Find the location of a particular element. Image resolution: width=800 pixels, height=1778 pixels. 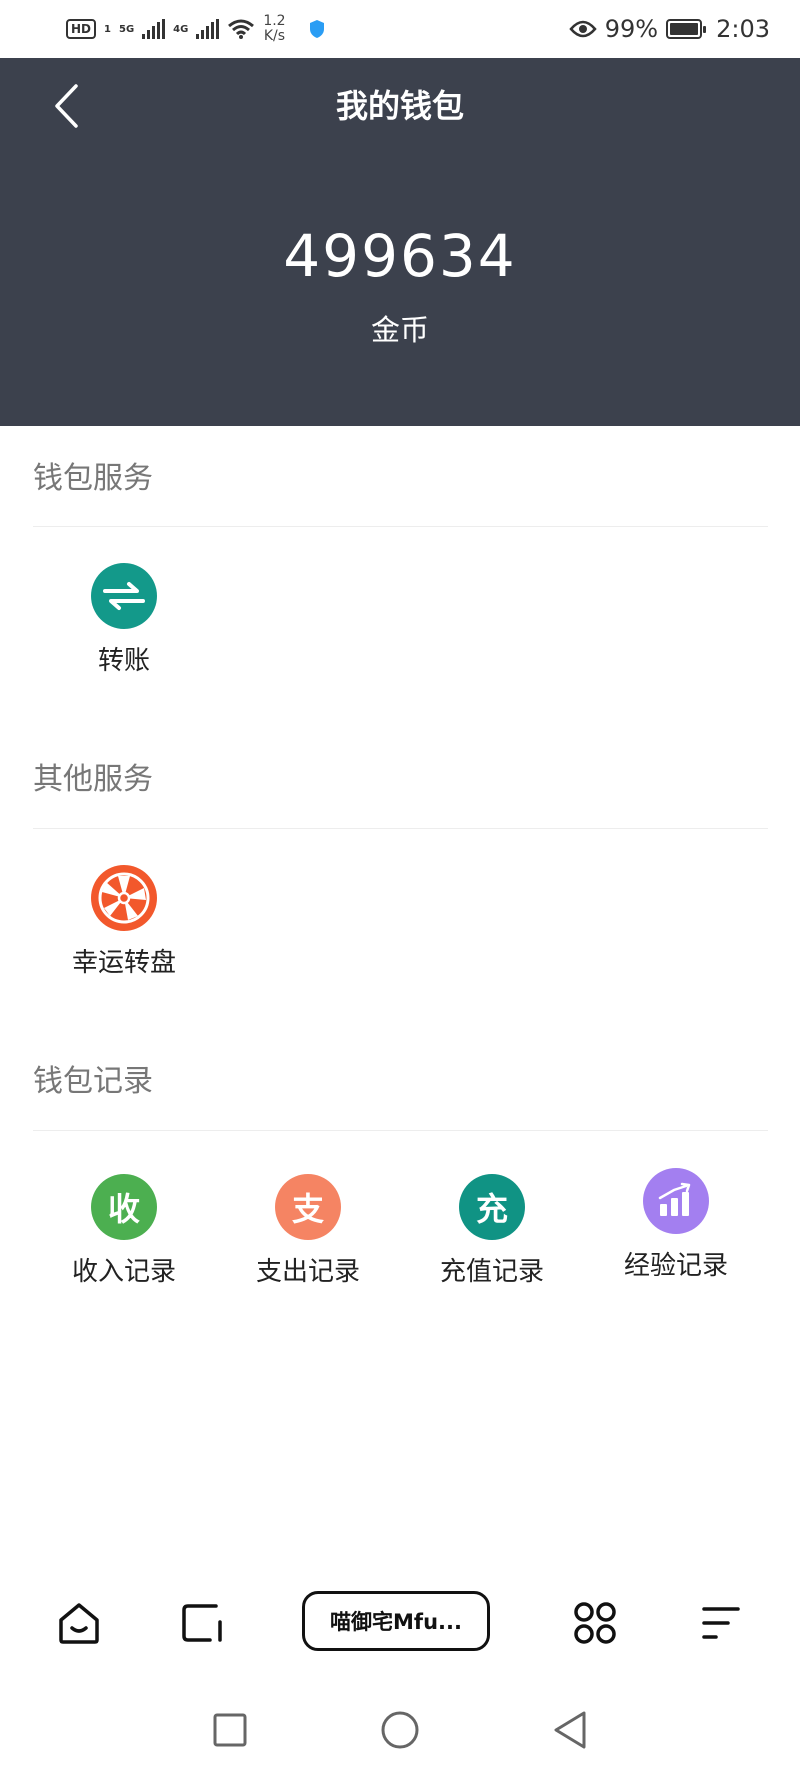

transfer-label: 转账 is located at coordinates (123, 661).